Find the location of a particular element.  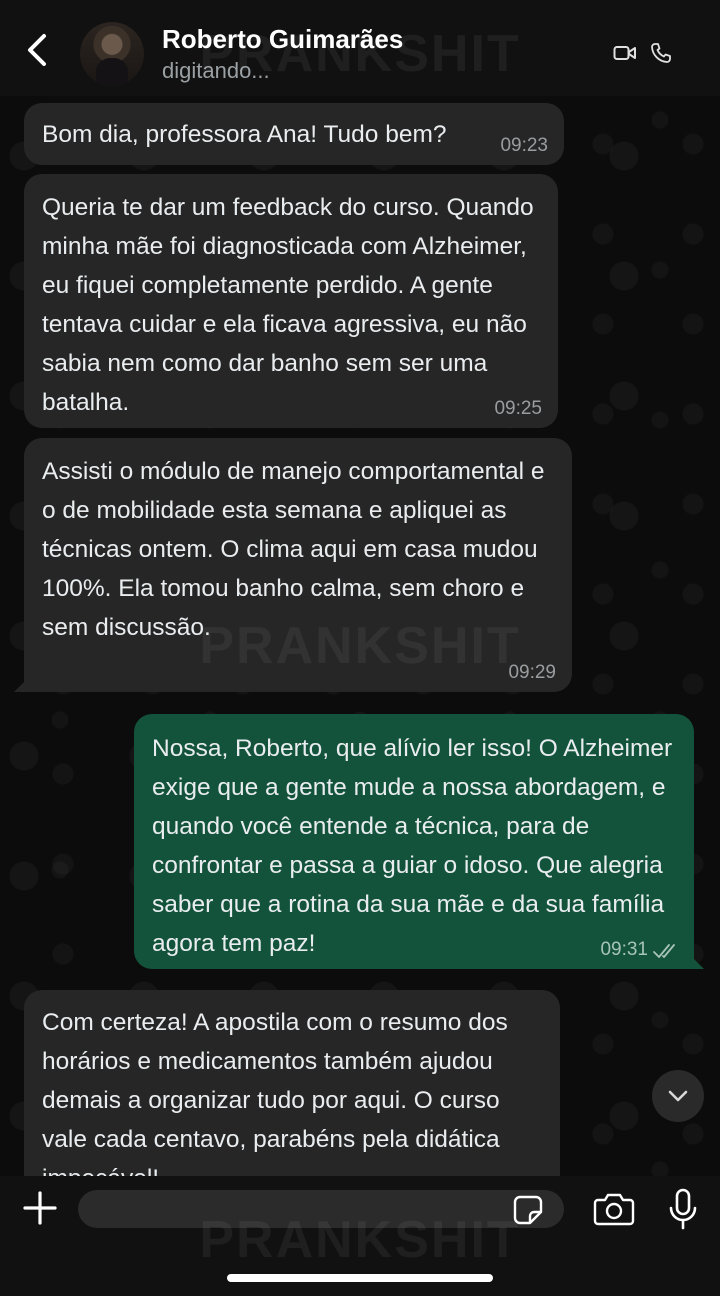

sticker-icon is located at coordinates (528, 1210).